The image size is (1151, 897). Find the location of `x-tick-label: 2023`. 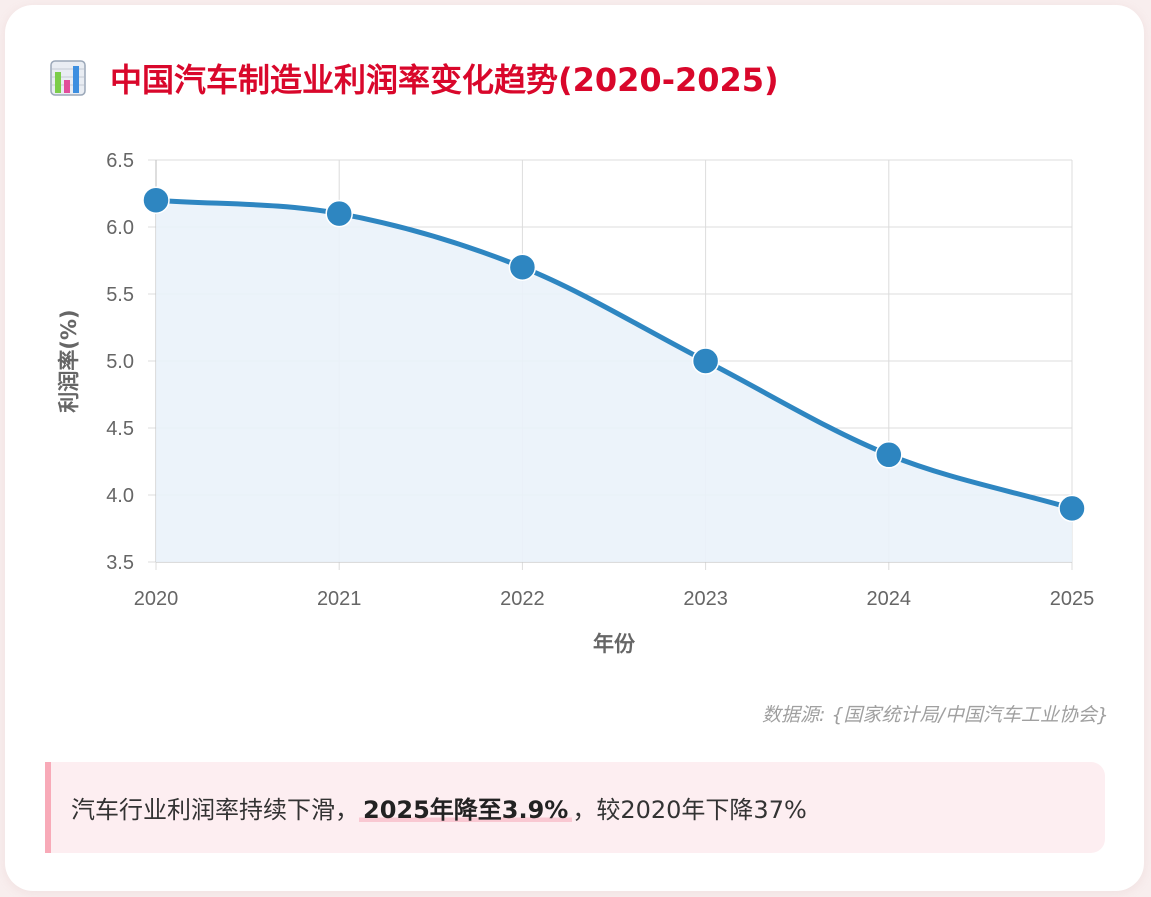

x-tick-label: 2023 is located at coordinates (705, 599).